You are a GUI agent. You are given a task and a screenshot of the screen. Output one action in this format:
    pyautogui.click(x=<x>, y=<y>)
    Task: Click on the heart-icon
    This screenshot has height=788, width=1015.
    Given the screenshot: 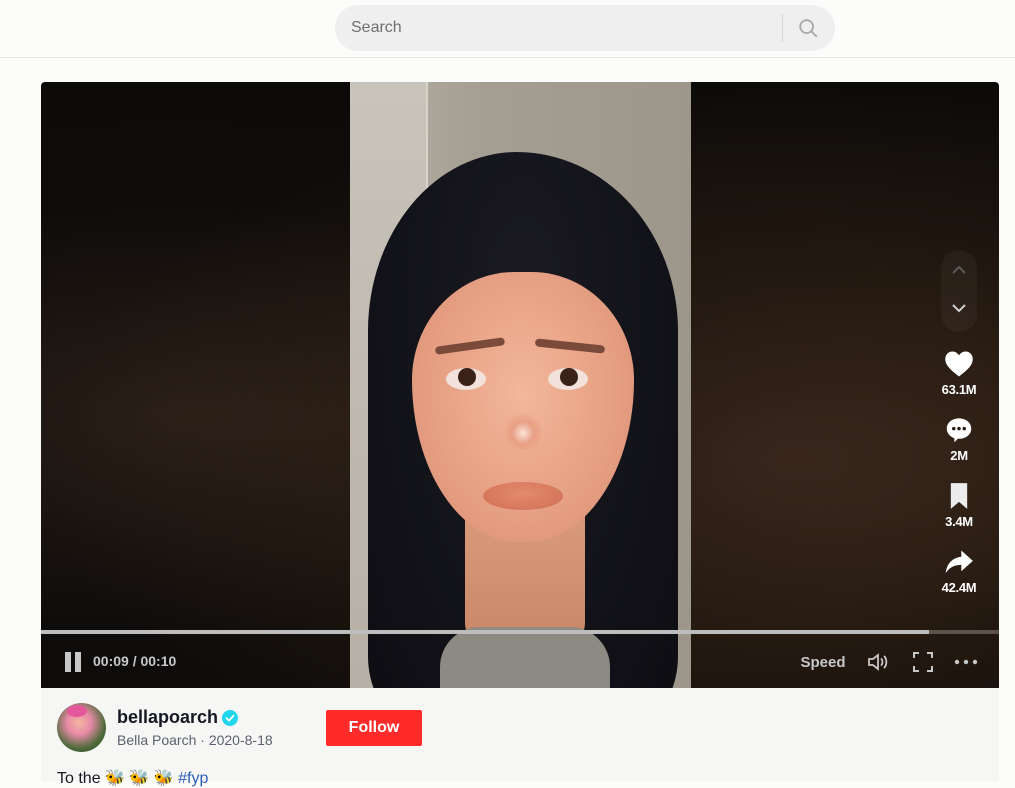 What is the action you would take?
    pyautogui.click(x=959, y=364)
    